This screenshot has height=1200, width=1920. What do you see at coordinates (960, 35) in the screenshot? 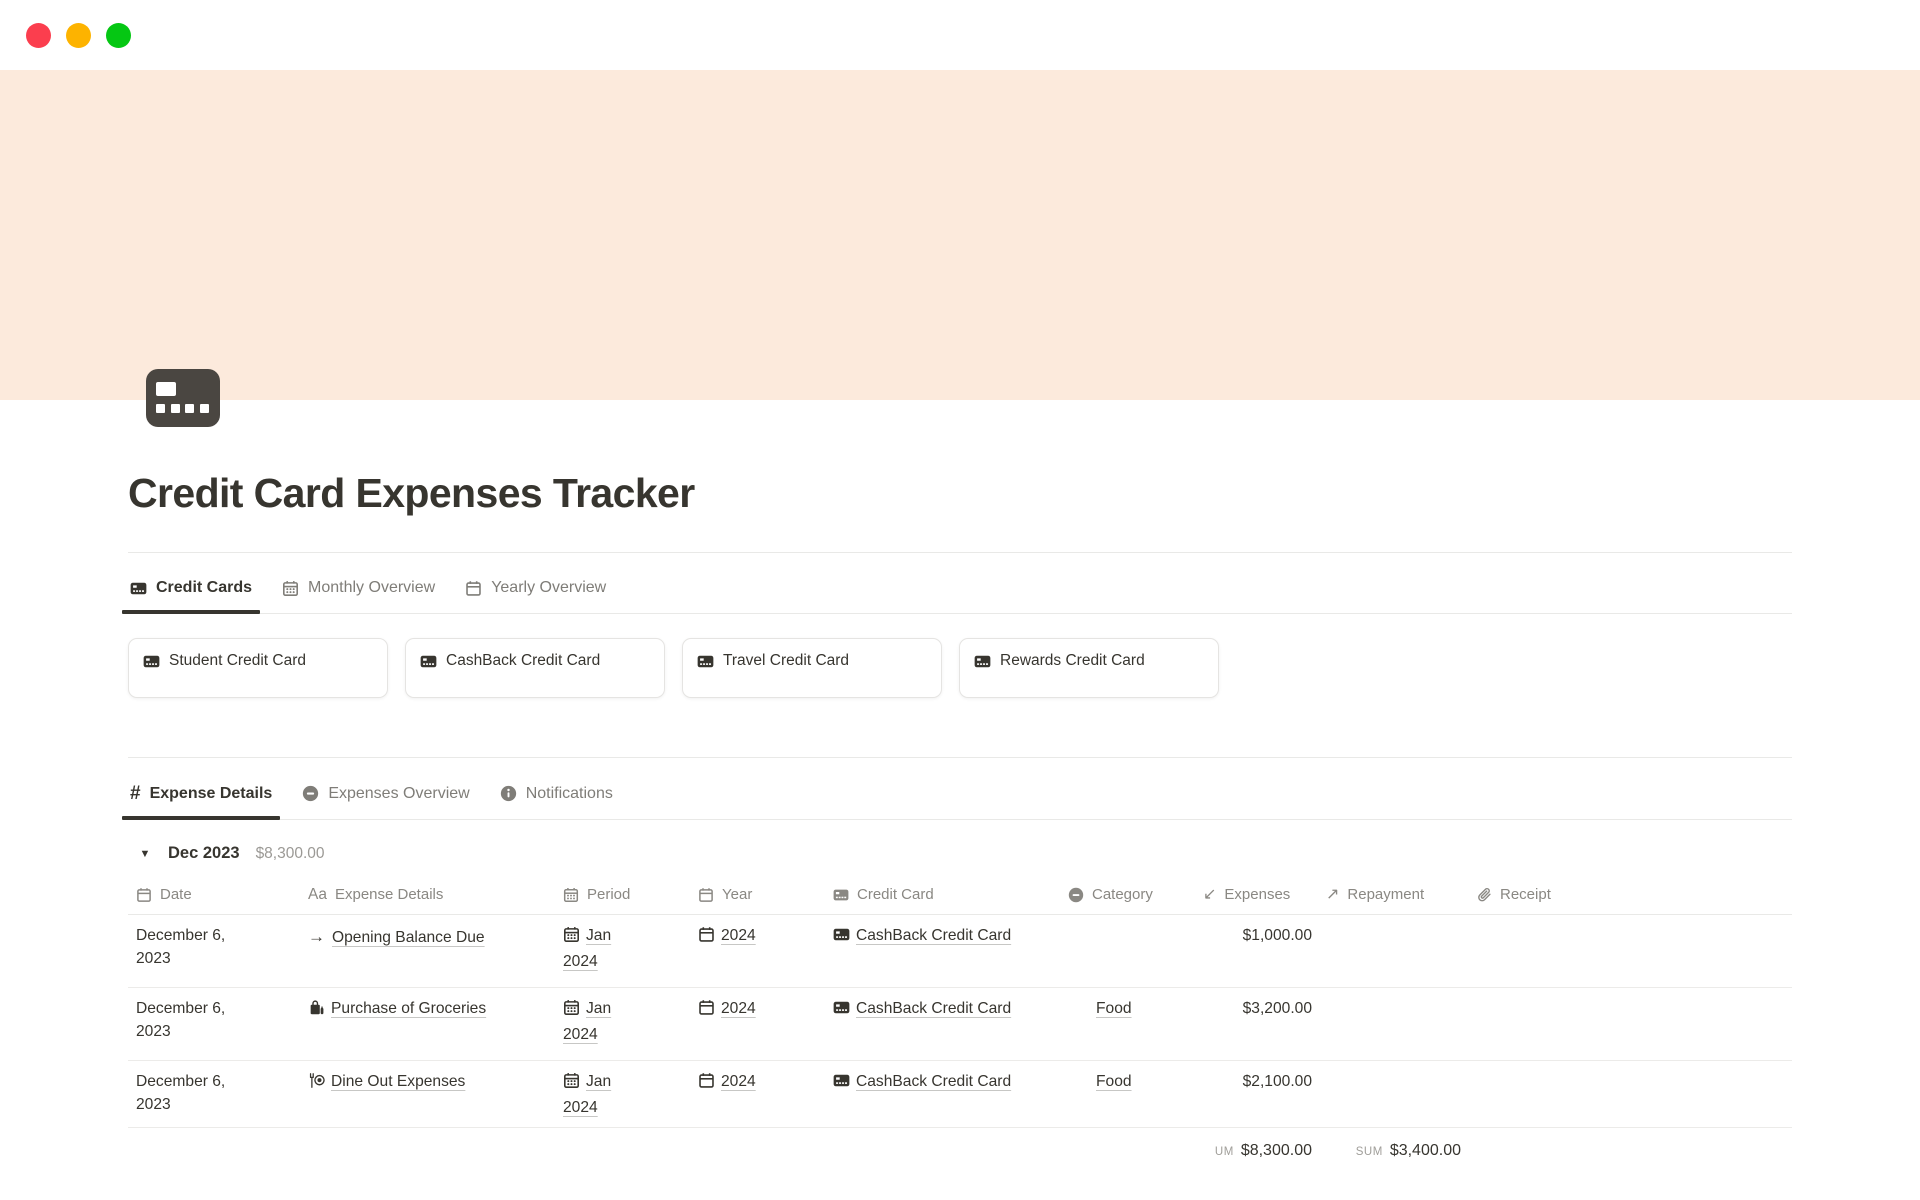
I see `window-titlebar` at bounding box center [960, 35].